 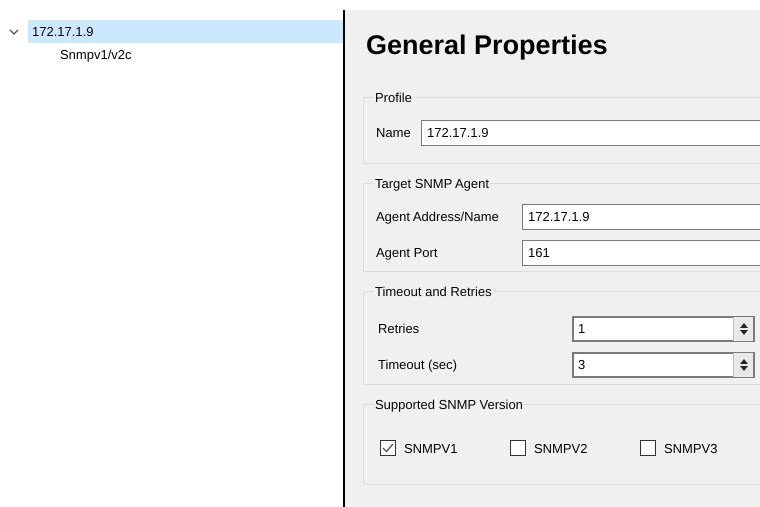 I want to click on group-title: Profile, so click(x=393, y=98).